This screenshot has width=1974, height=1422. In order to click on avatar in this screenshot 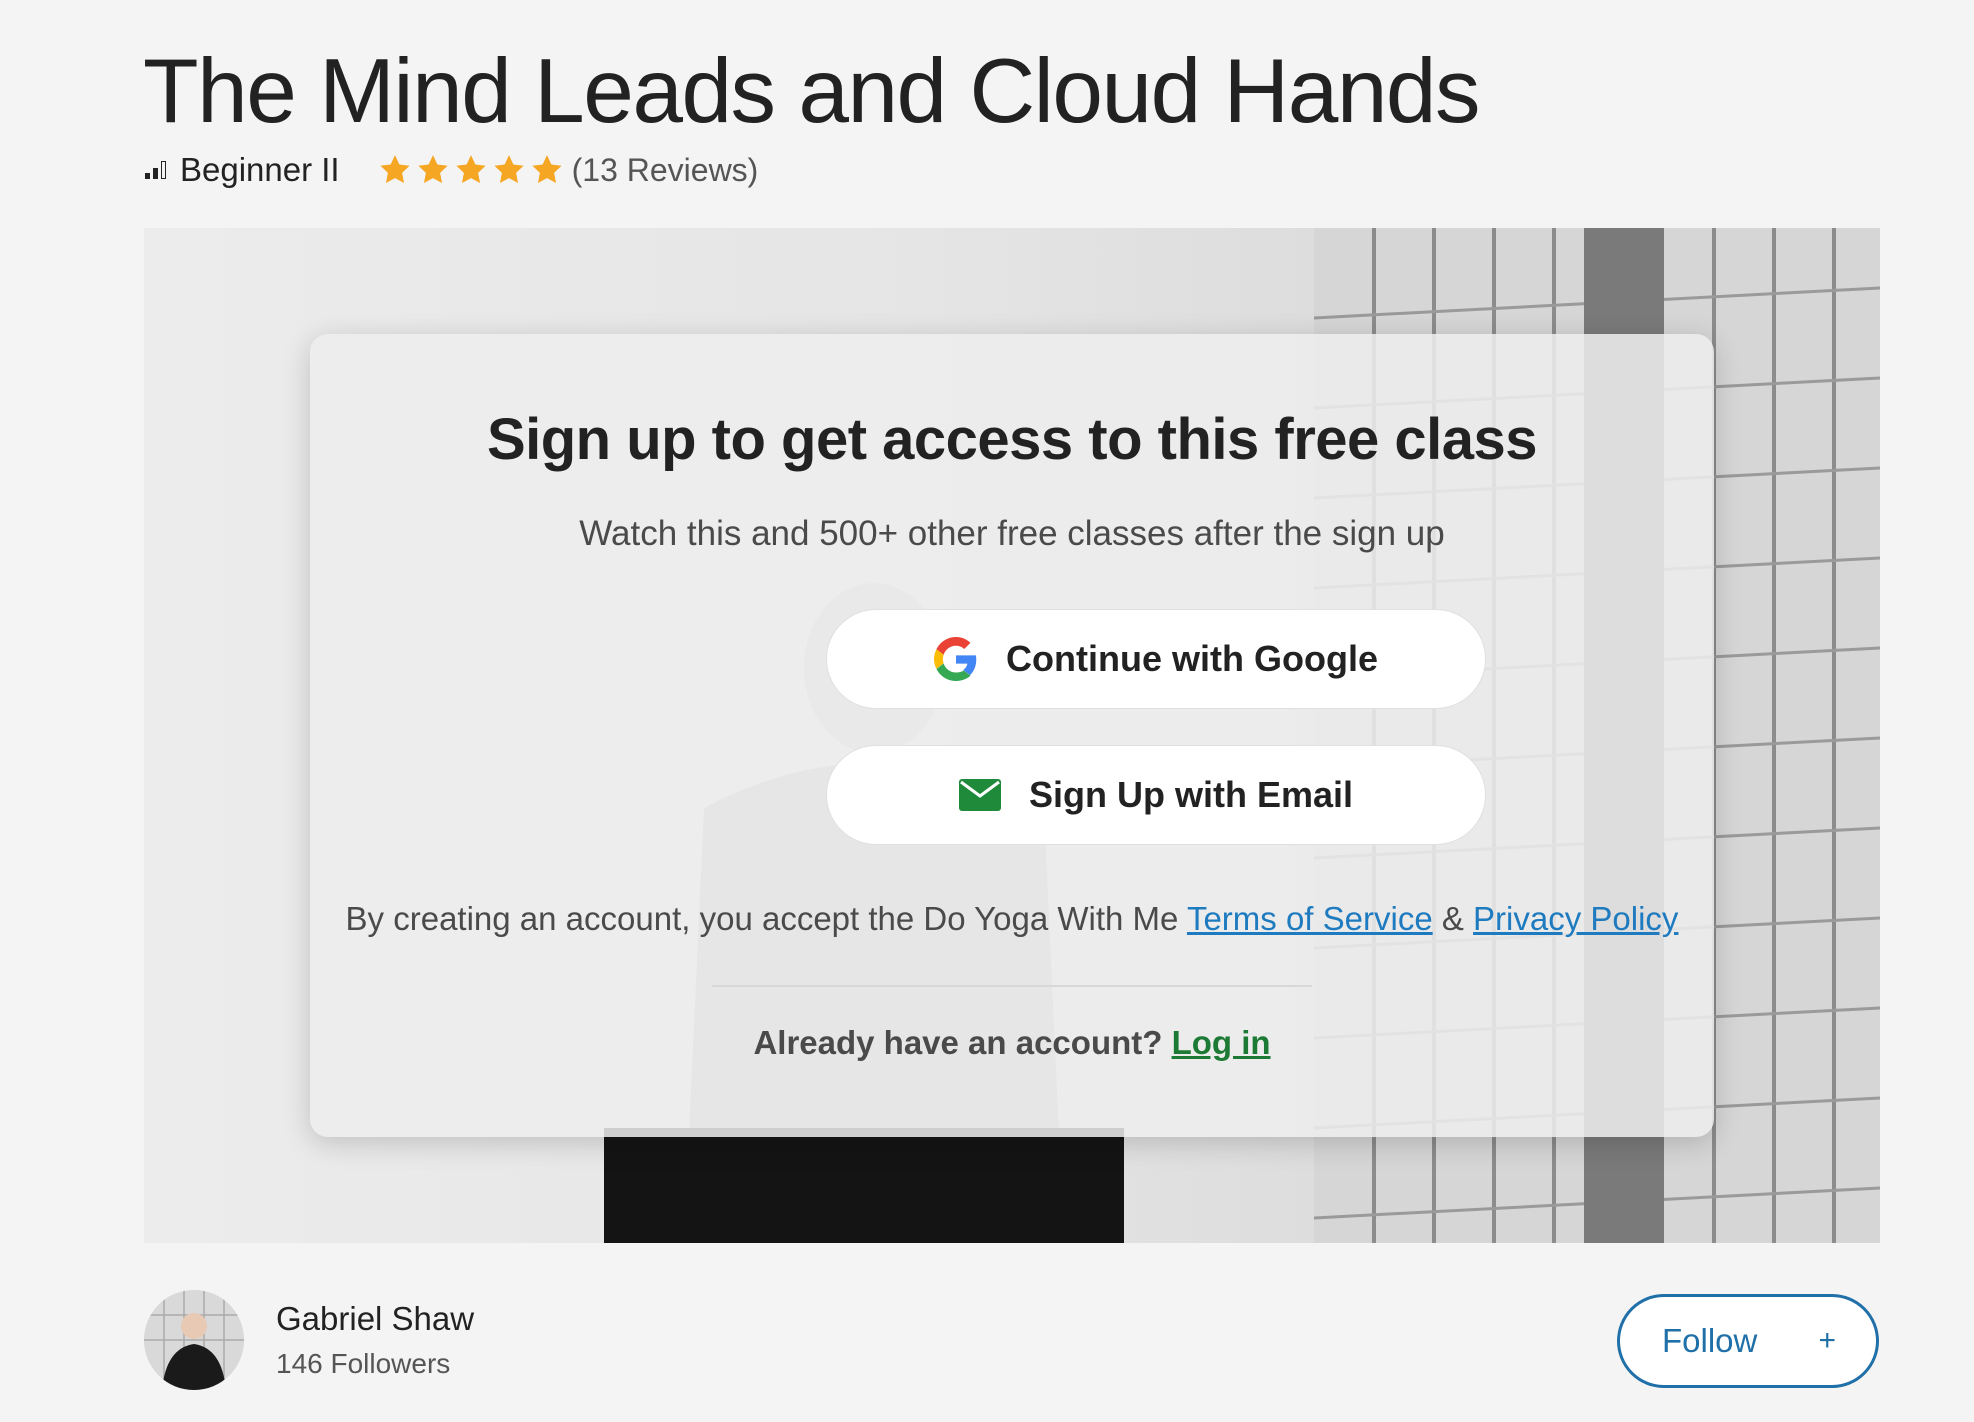, I will do `click(194, 1340)`.